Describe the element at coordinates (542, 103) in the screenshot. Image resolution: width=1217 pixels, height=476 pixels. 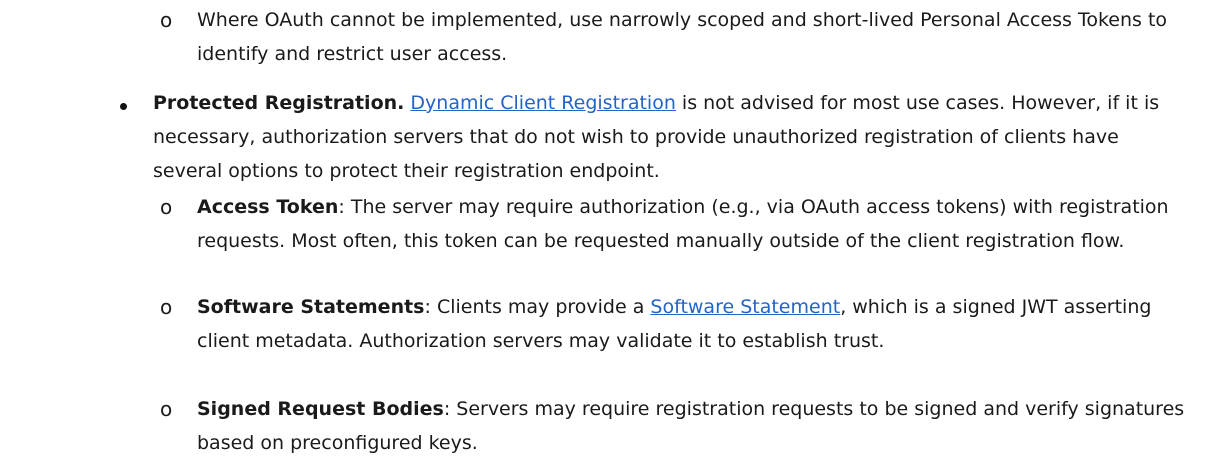
I see `dynamic-client-registration-link: Dynamic Client Registration` at that location.